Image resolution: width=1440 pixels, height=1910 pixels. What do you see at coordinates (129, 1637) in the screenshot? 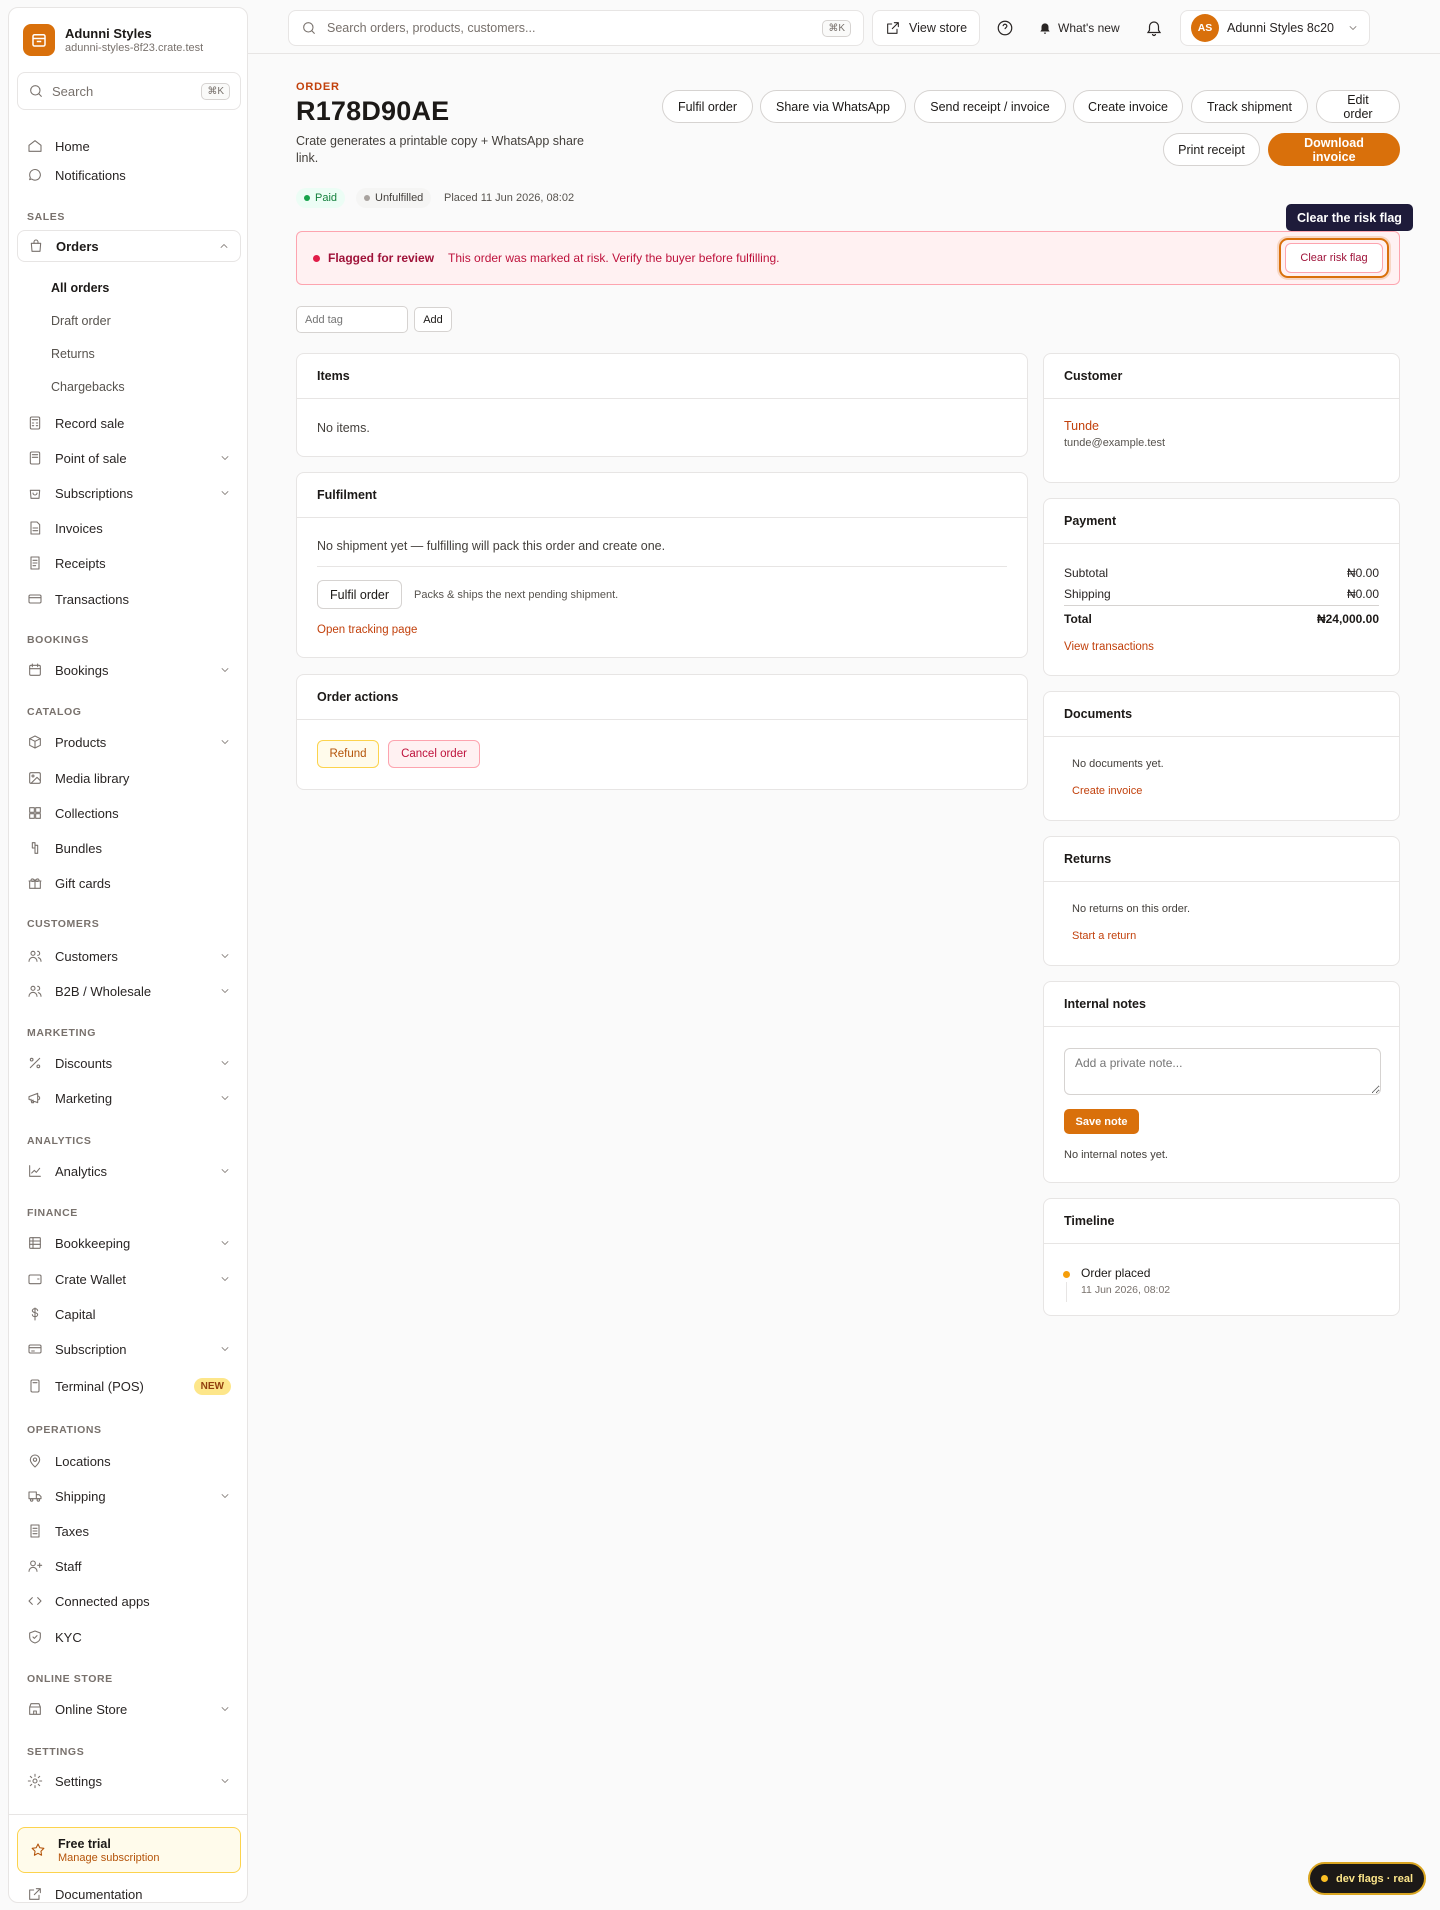
I see `sidebar-item-kyc: KYC` at bounding box center [129, 1637].